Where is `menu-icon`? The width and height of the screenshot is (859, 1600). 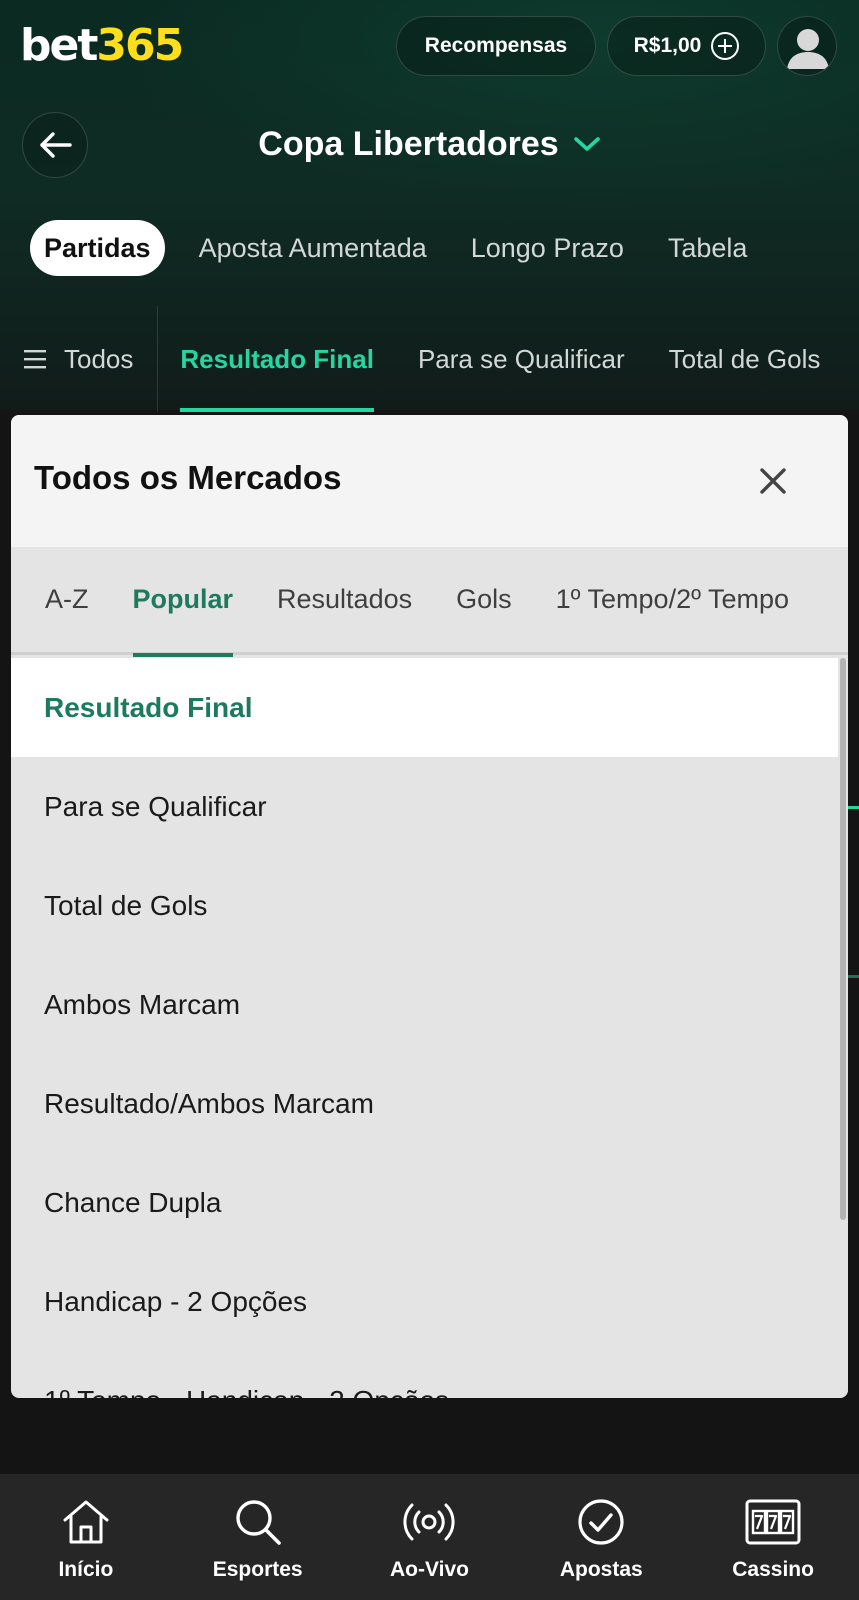
menu-icon is located at coordinates (35, 359).